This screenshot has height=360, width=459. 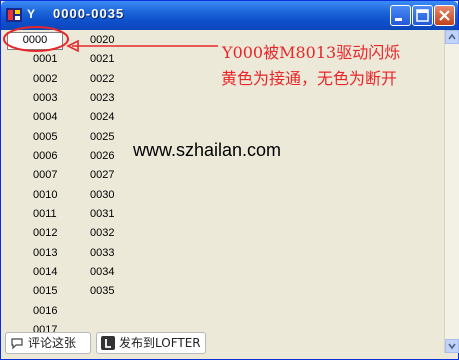 I want to click on device-cell-0033: 0033, so click(x=118, y=253).